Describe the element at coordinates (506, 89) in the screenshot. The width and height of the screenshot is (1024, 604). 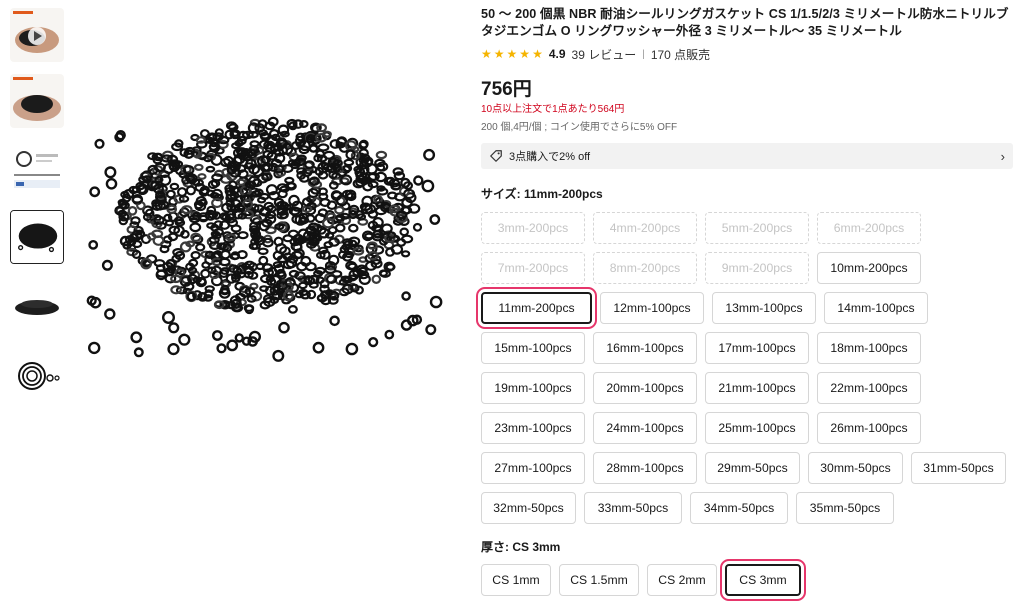
I see `price: 756円` at that location.